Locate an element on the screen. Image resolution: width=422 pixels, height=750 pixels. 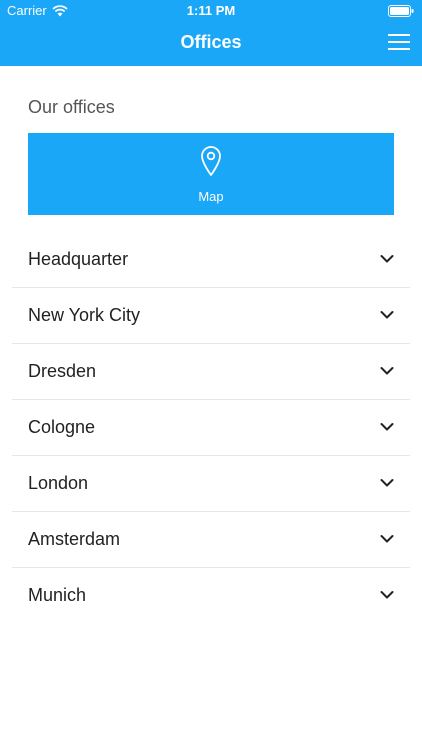
hamburger-menu-icon is located at coordinates (399, 42).